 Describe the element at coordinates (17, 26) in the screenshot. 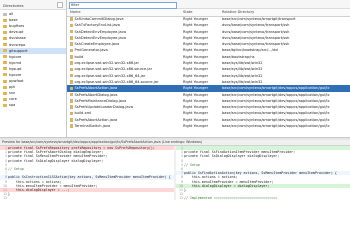

I see `directory-label: bugfixes` at that location.